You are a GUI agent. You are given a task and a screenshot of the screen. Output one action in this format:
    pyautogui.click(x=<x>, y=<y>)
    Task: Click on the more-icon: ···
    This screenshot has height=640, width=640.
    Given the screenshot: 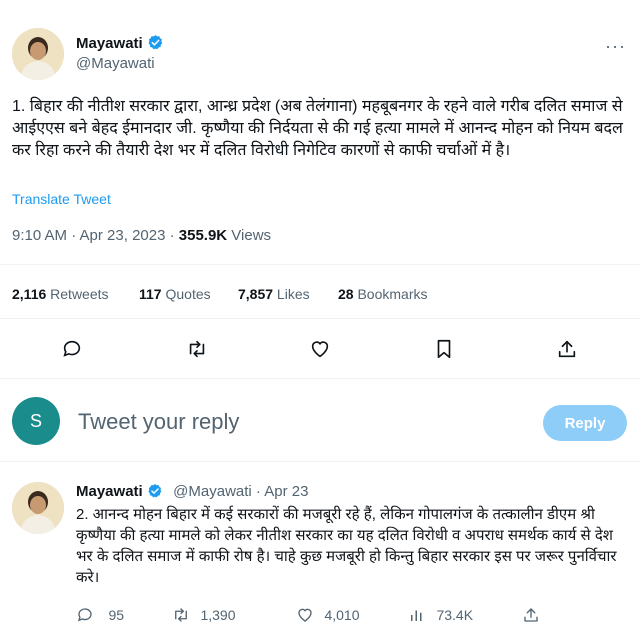 What is the action you would take?
    pyautogui.click(x=615, y=46)
    